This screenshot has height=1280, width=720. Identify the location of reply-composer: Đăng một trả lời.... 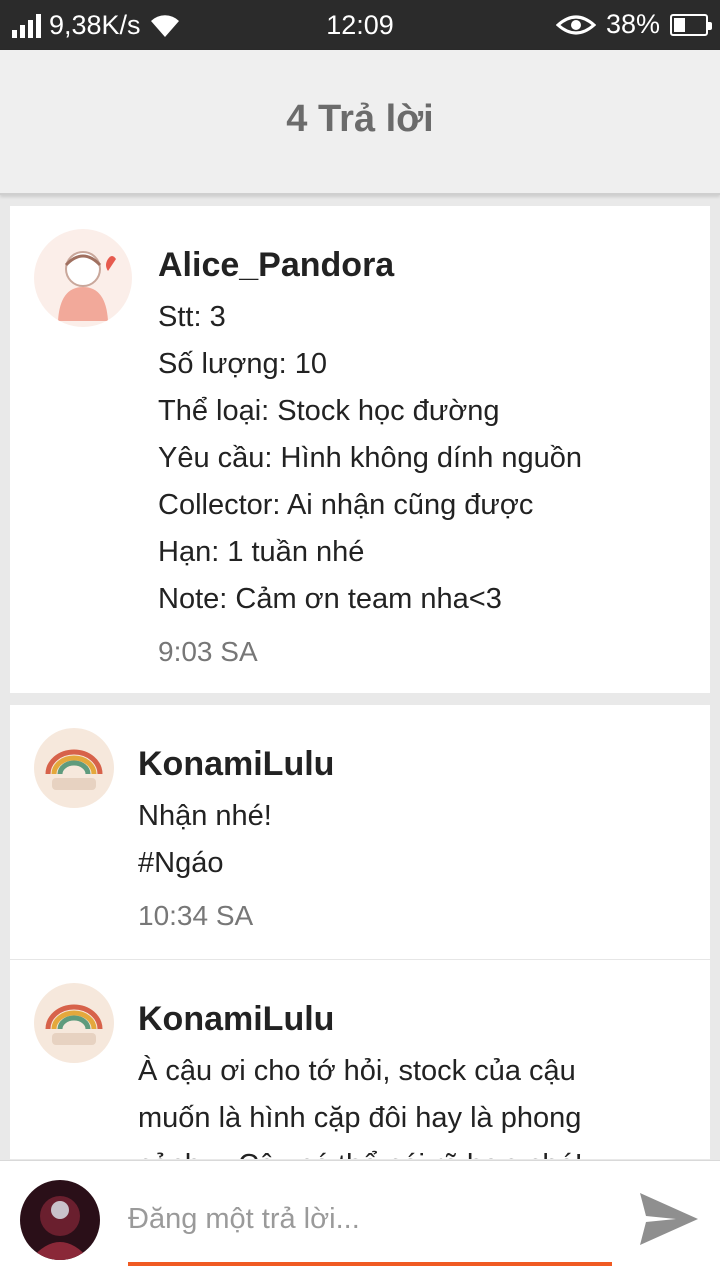
(360, 1220).